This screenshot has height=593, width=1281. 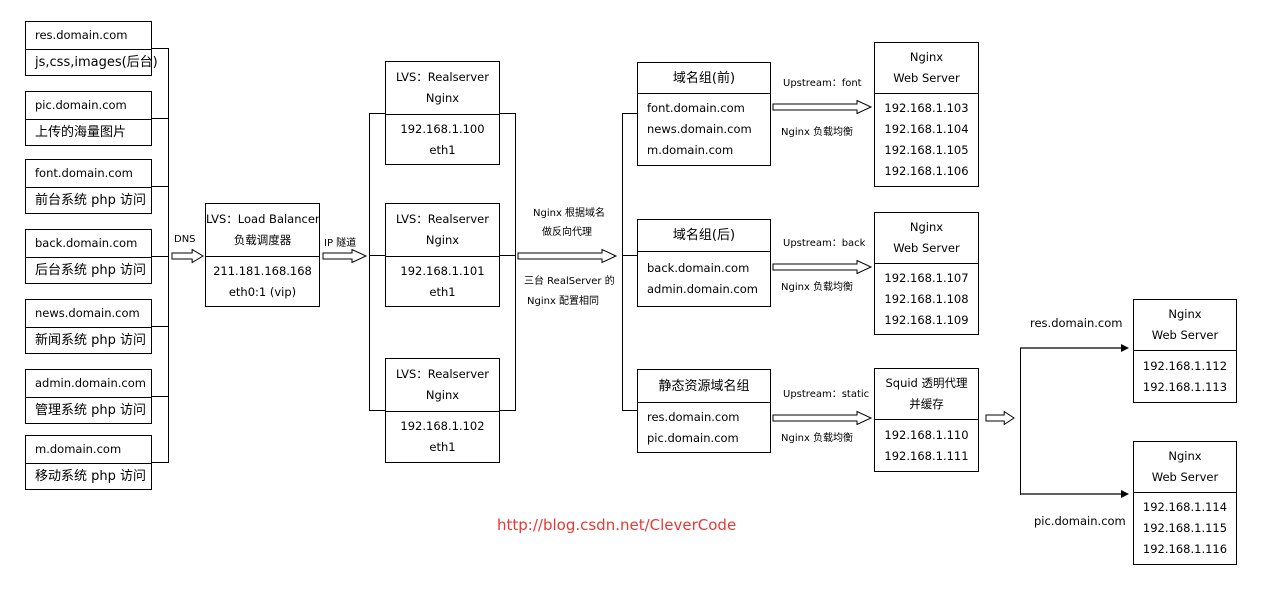 What do you see at coordinates (817, 287) in the screenshot?
I see `load-balance-label: Nginx 负载均衡` at bounding box center [817, 287].